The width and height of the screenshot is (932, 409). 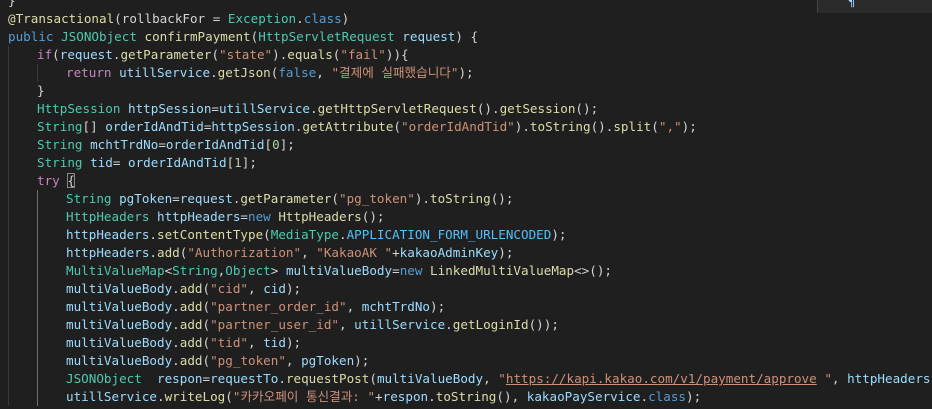 I want to click on code-token: +, so click(x=396, y=252).